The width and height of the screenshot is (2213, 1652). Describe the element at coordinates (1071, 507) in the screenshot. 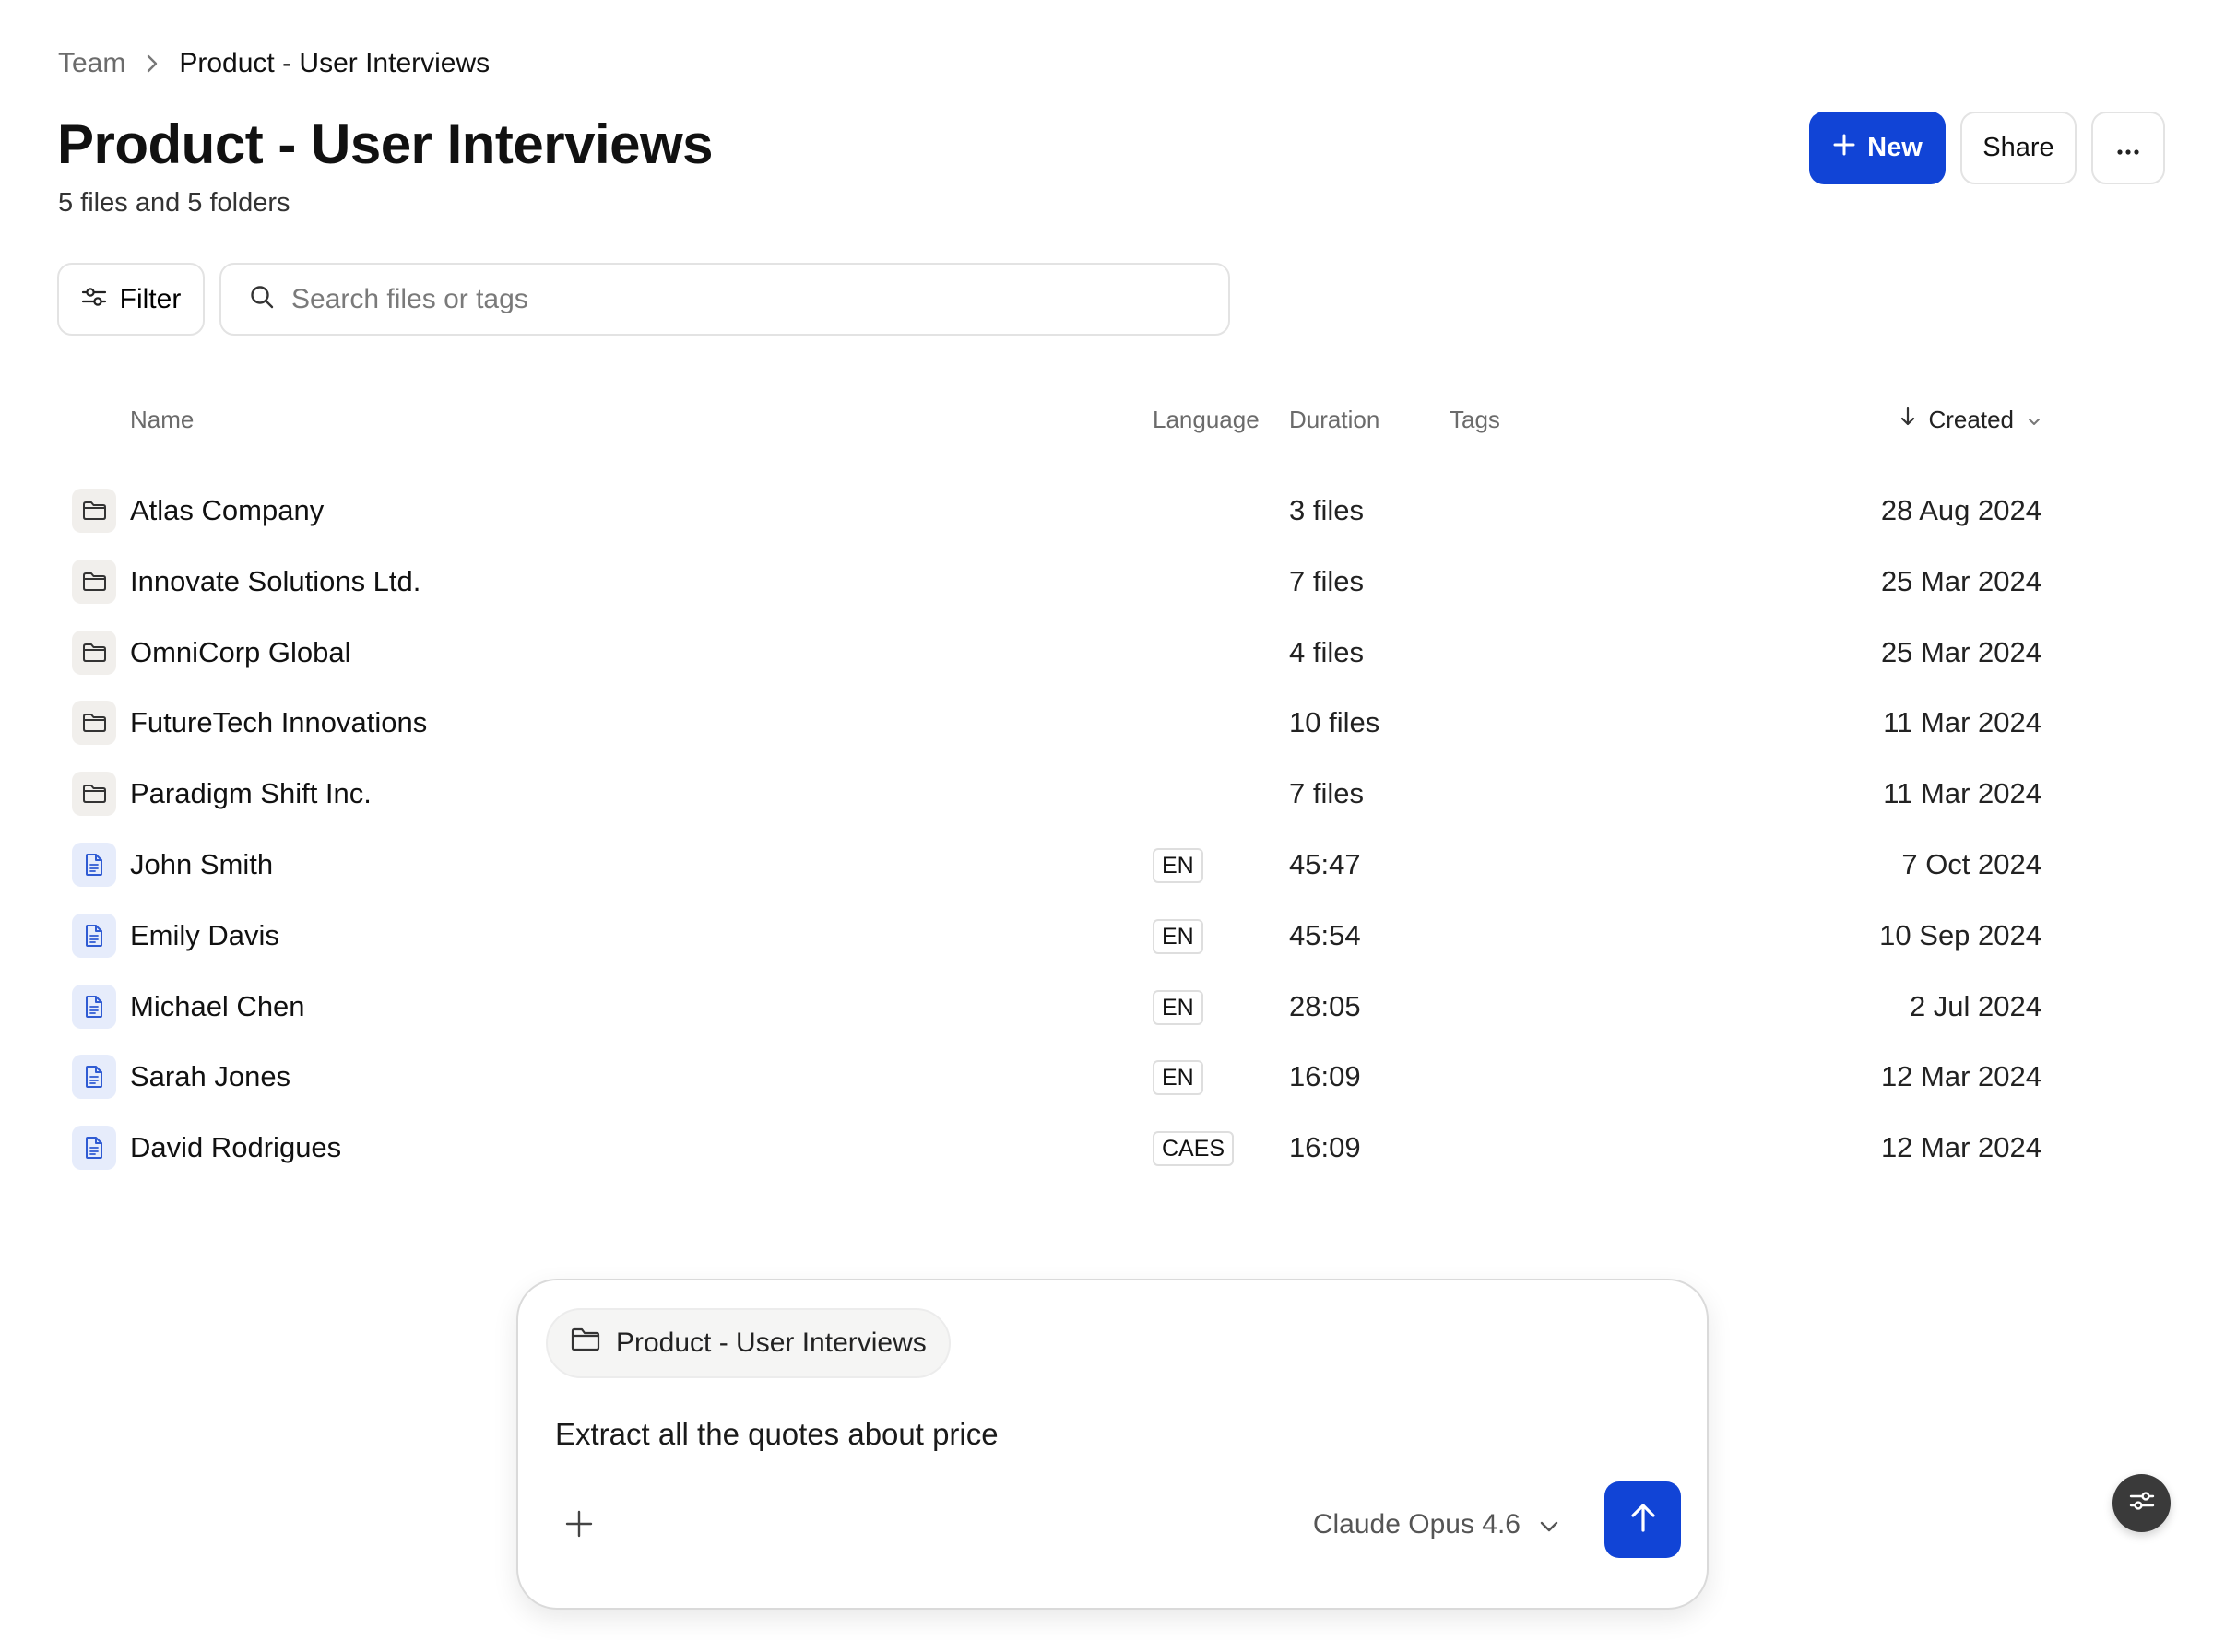

I see `table-row: Atlas Company 3 files 28 Aug 2024` at that location.